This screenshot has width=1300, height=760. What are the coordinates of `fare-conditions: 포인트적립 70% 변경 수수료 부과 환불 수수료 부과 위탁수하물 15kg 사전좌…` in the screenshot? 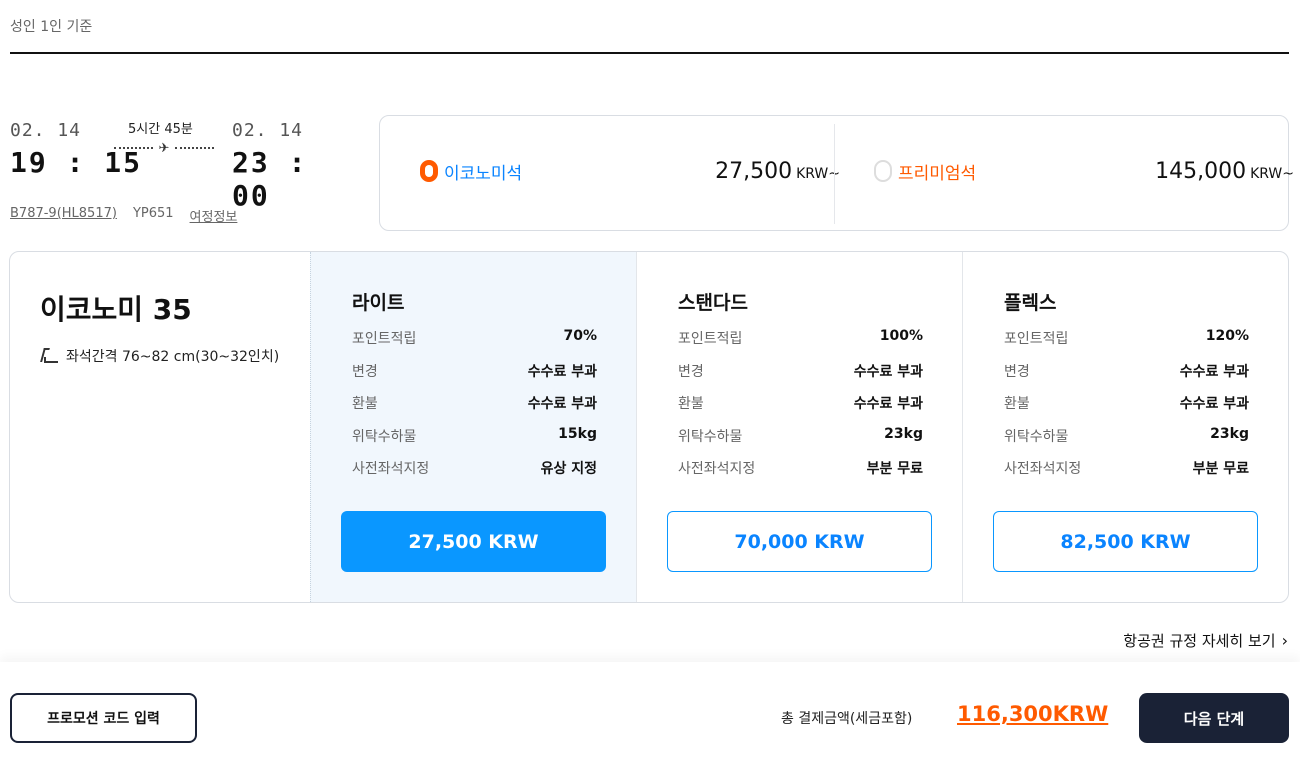 It's located at (474, 409).